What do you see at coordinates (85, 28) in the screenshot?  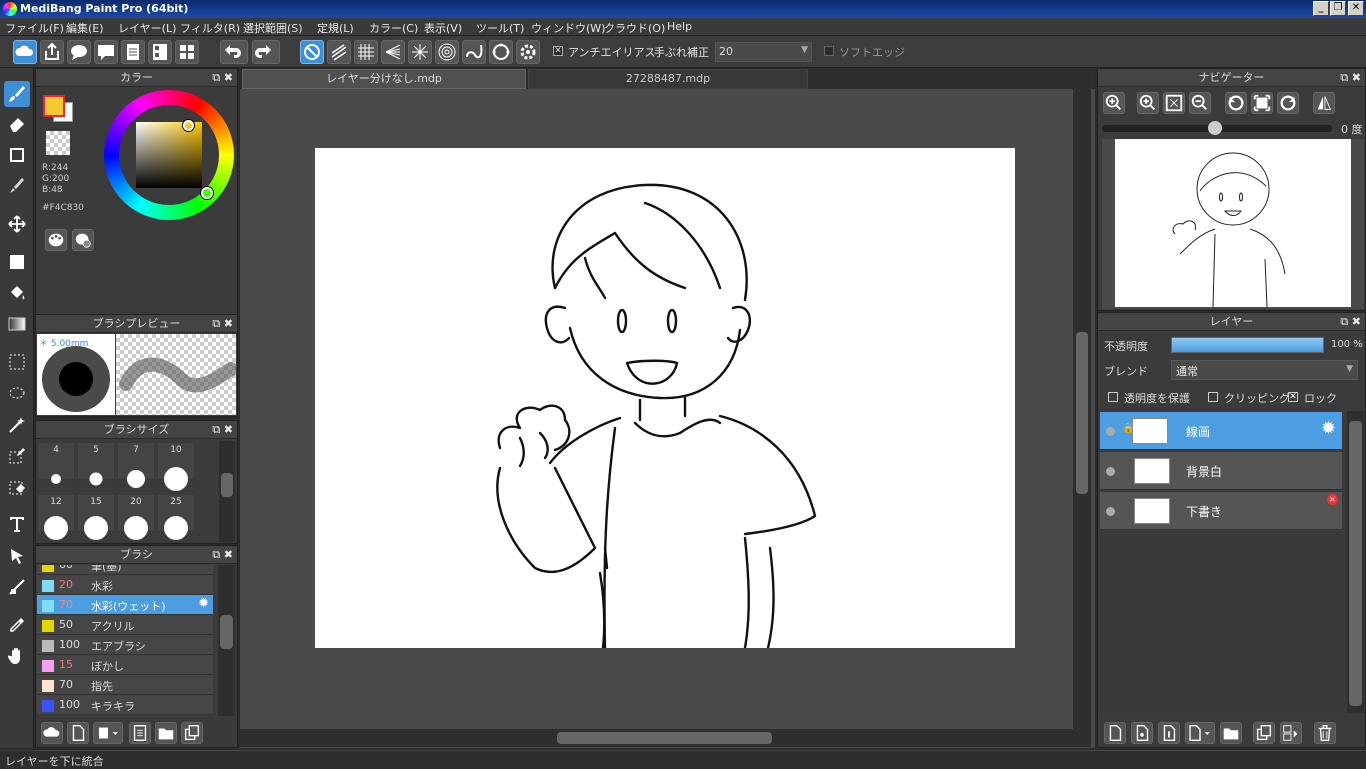 I see `menu-edit: 編集(E)` at bounding box center [85, 28].